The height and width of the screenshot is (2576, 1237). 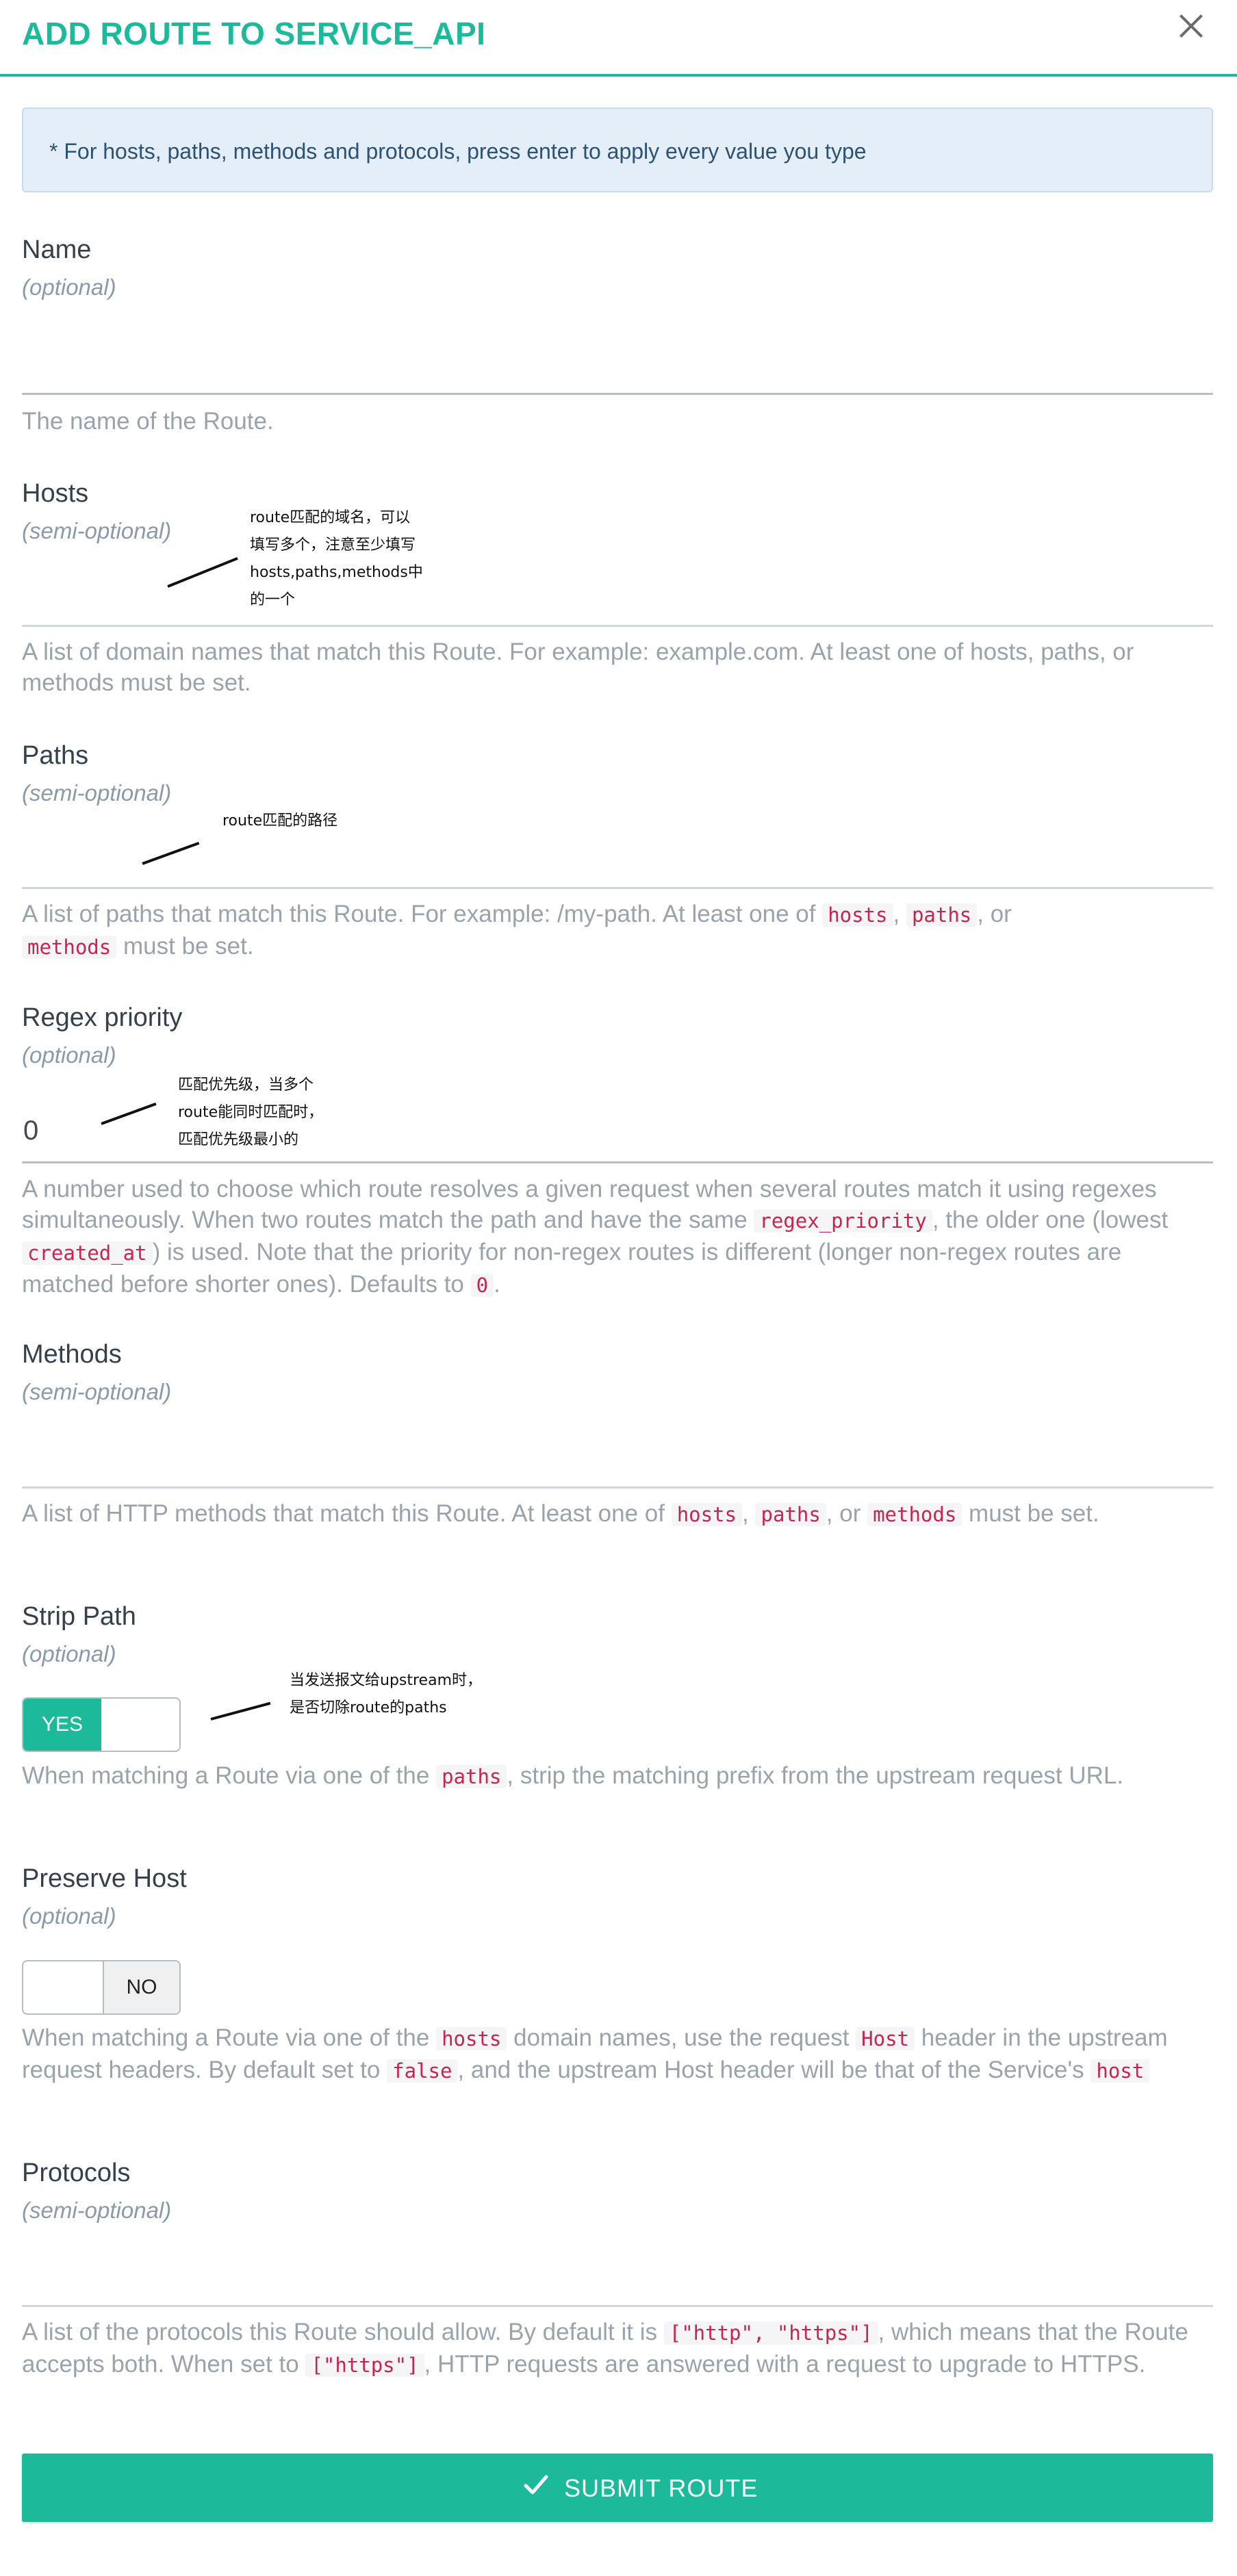 I want to click on regex-priority-qualifier: (optional), so click(x=69, y=1055).